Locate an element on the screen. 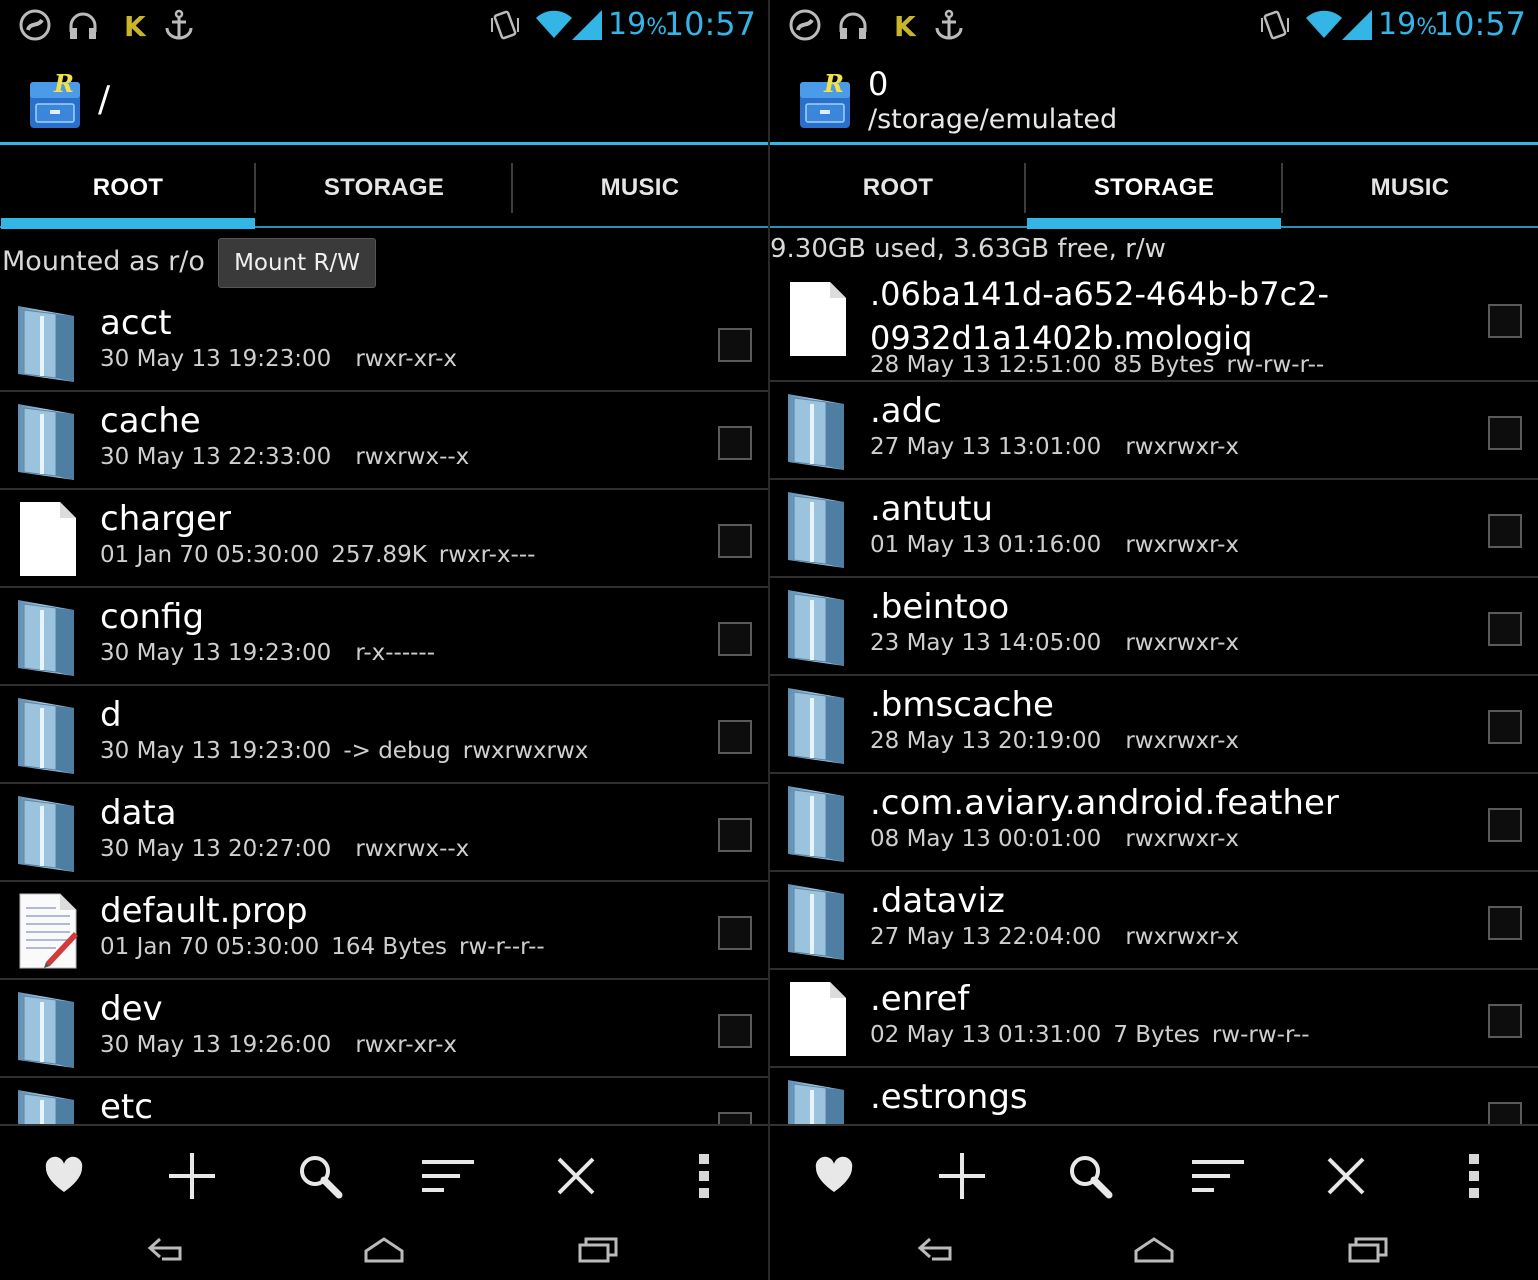  wifi-icon is located at coordinates (554, 25).